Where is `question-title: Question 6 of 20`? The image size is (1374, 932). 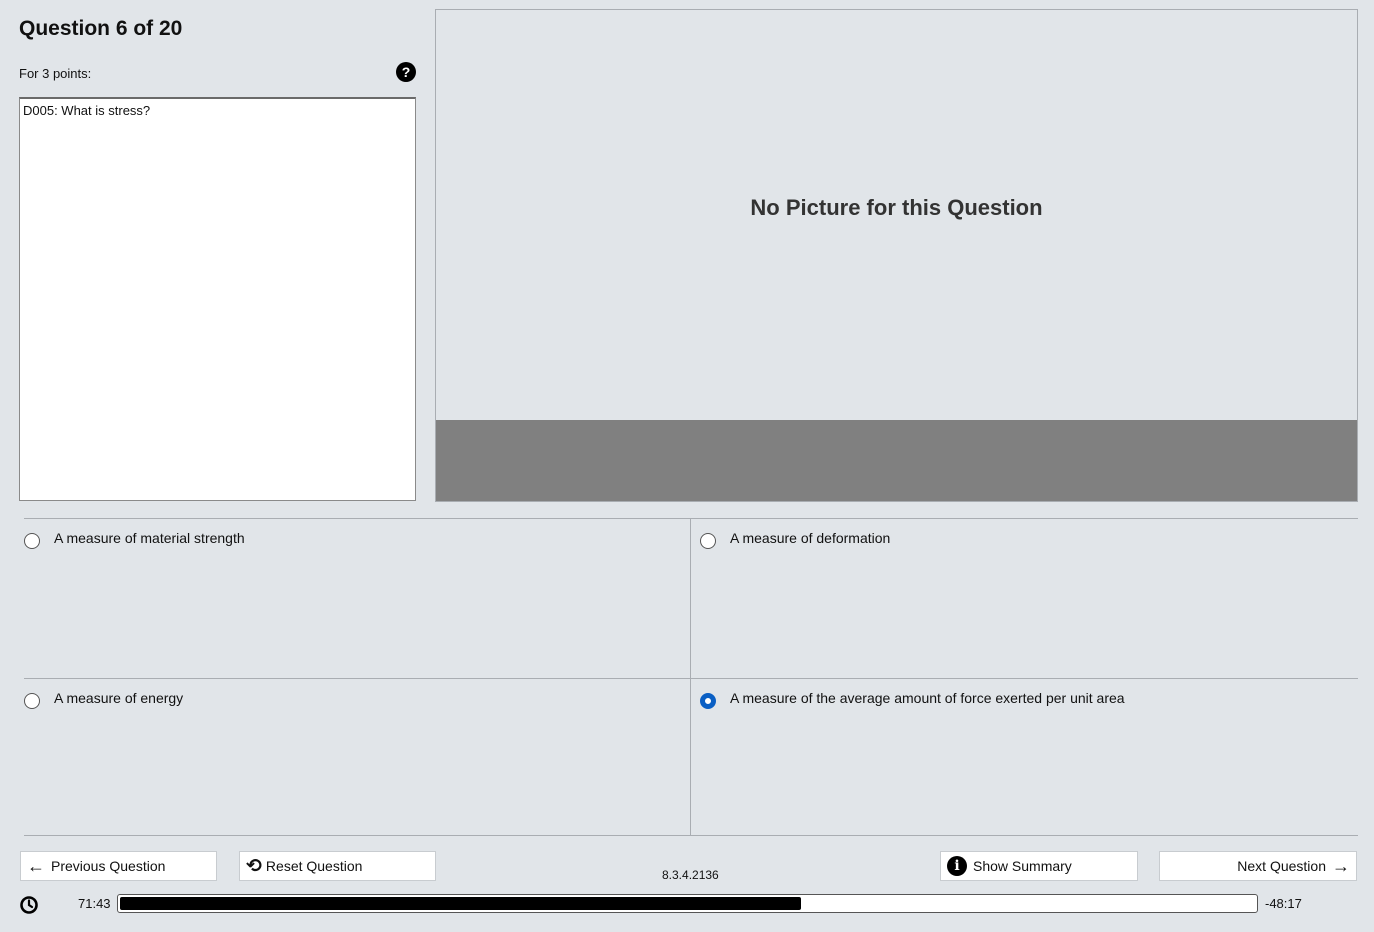
question-title: Question 6 of 20 is located at coordinates (101, 28).